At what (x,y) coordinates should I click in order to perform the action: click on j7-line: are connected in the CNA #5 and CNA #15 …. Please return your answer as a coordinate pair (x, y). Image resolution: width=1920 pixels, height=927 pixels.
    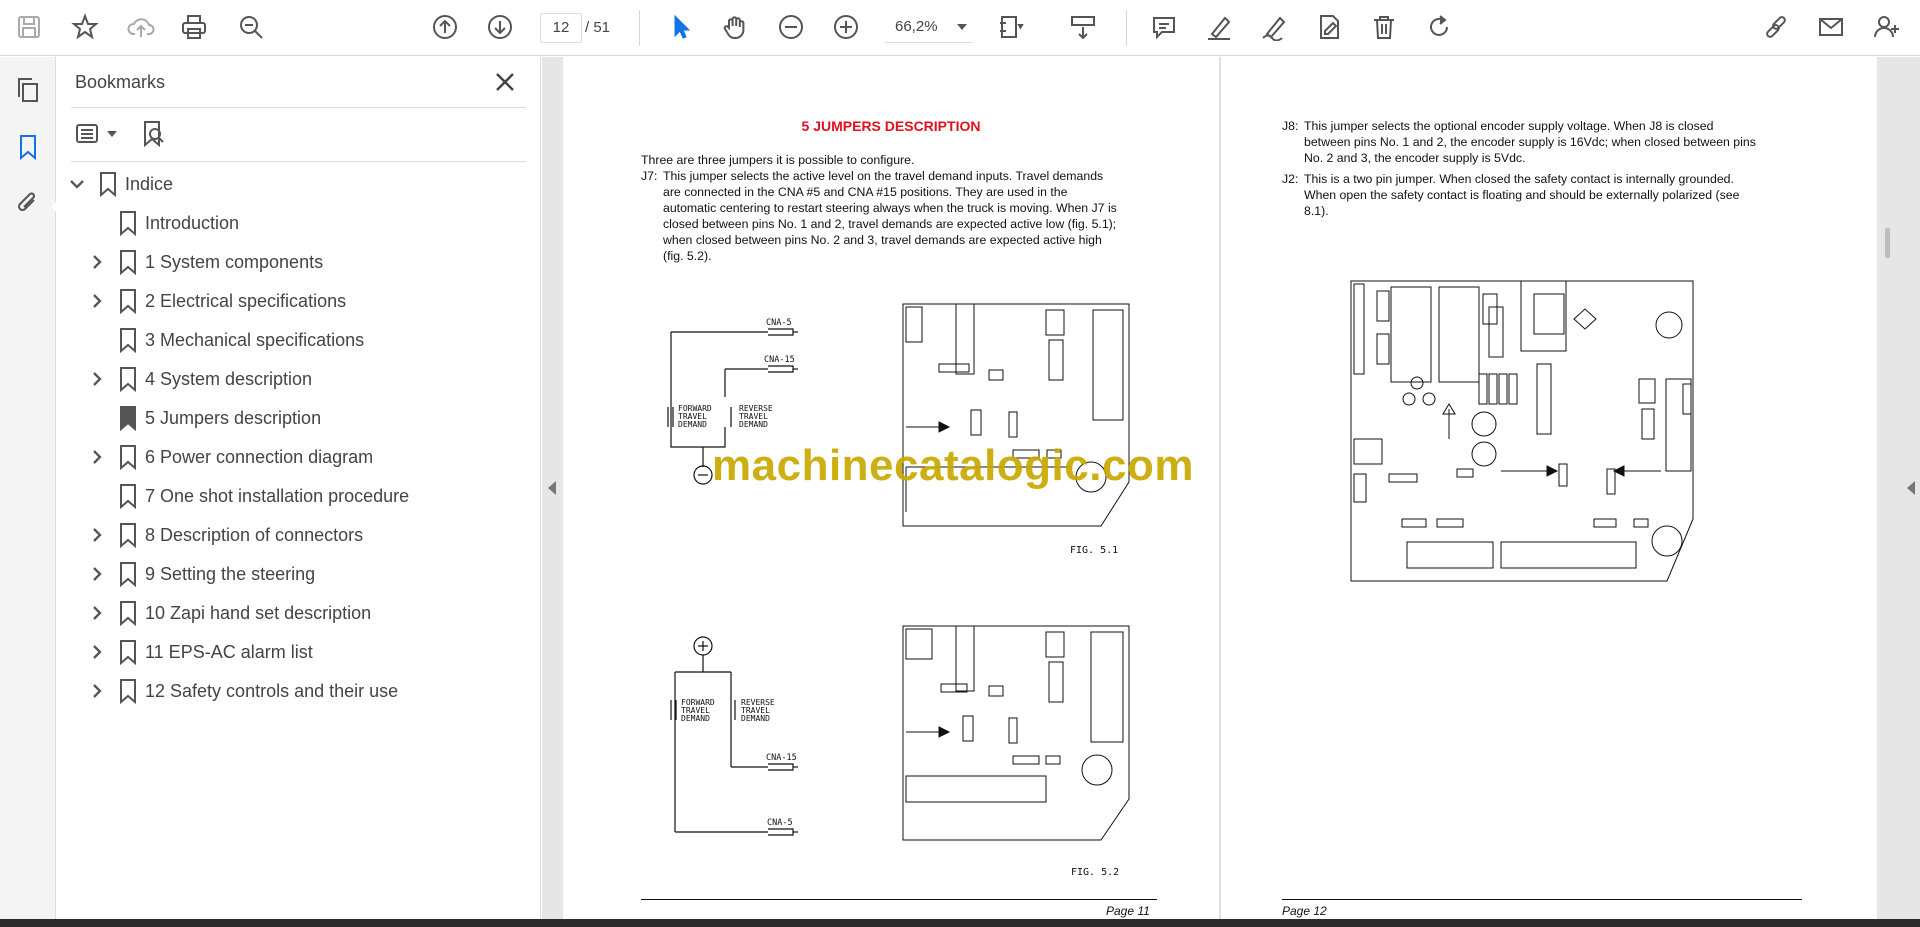
    Looking at the image, I should click on (865, 192).